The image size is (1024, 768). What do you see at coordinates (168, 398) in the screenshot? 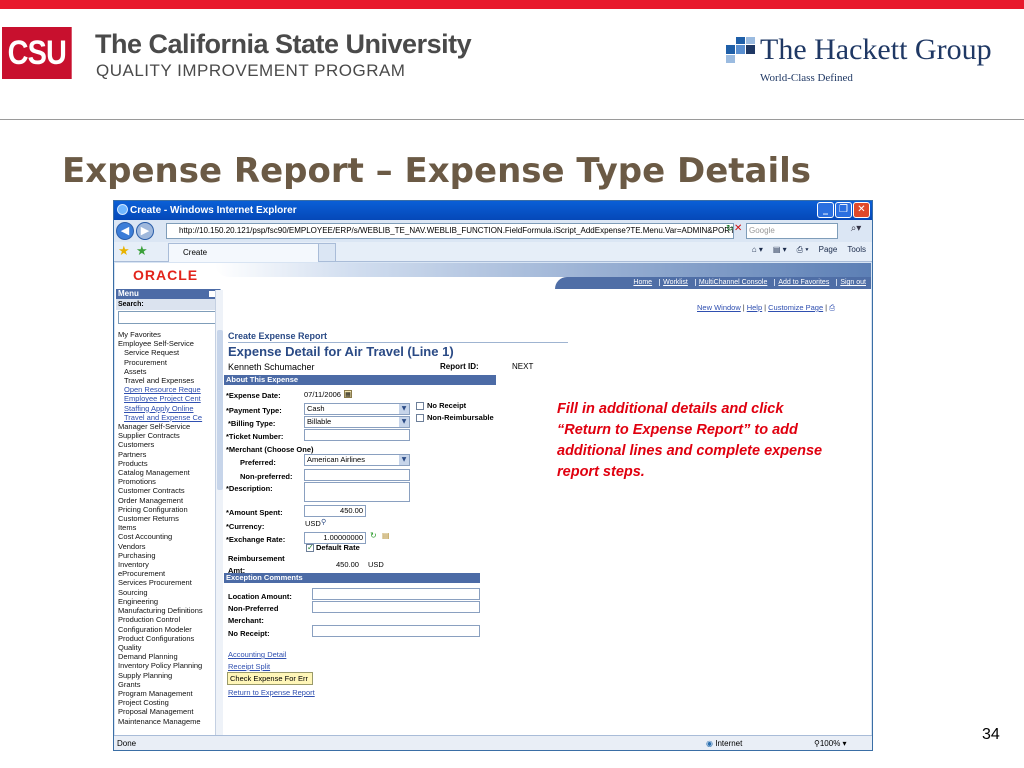
I see `menu-item: Employee Project Cent` at bounding box center [168, 398].